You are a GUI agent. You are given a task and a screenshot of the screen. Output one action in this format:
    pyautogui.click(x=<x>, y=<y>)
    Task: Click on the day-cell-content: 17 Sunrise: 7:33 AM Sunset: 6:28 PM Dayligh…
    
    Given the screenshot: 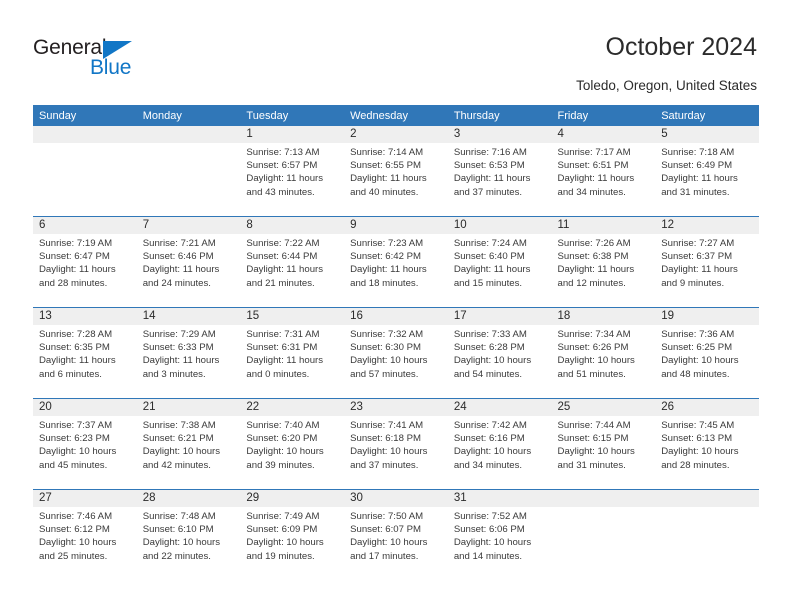 What is the action you would take?
    pyautogui.click(x=499, y=353)
    